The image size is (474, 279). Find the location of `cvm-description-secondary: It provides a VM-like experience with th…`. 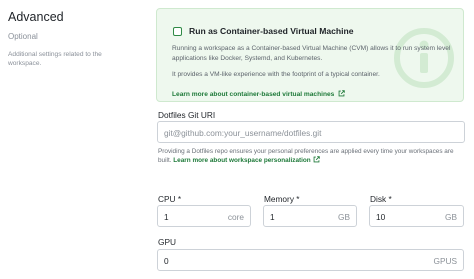

cvm-description-secondary: It provides a VM-like experience with th… is located at coordinates (276, 74).